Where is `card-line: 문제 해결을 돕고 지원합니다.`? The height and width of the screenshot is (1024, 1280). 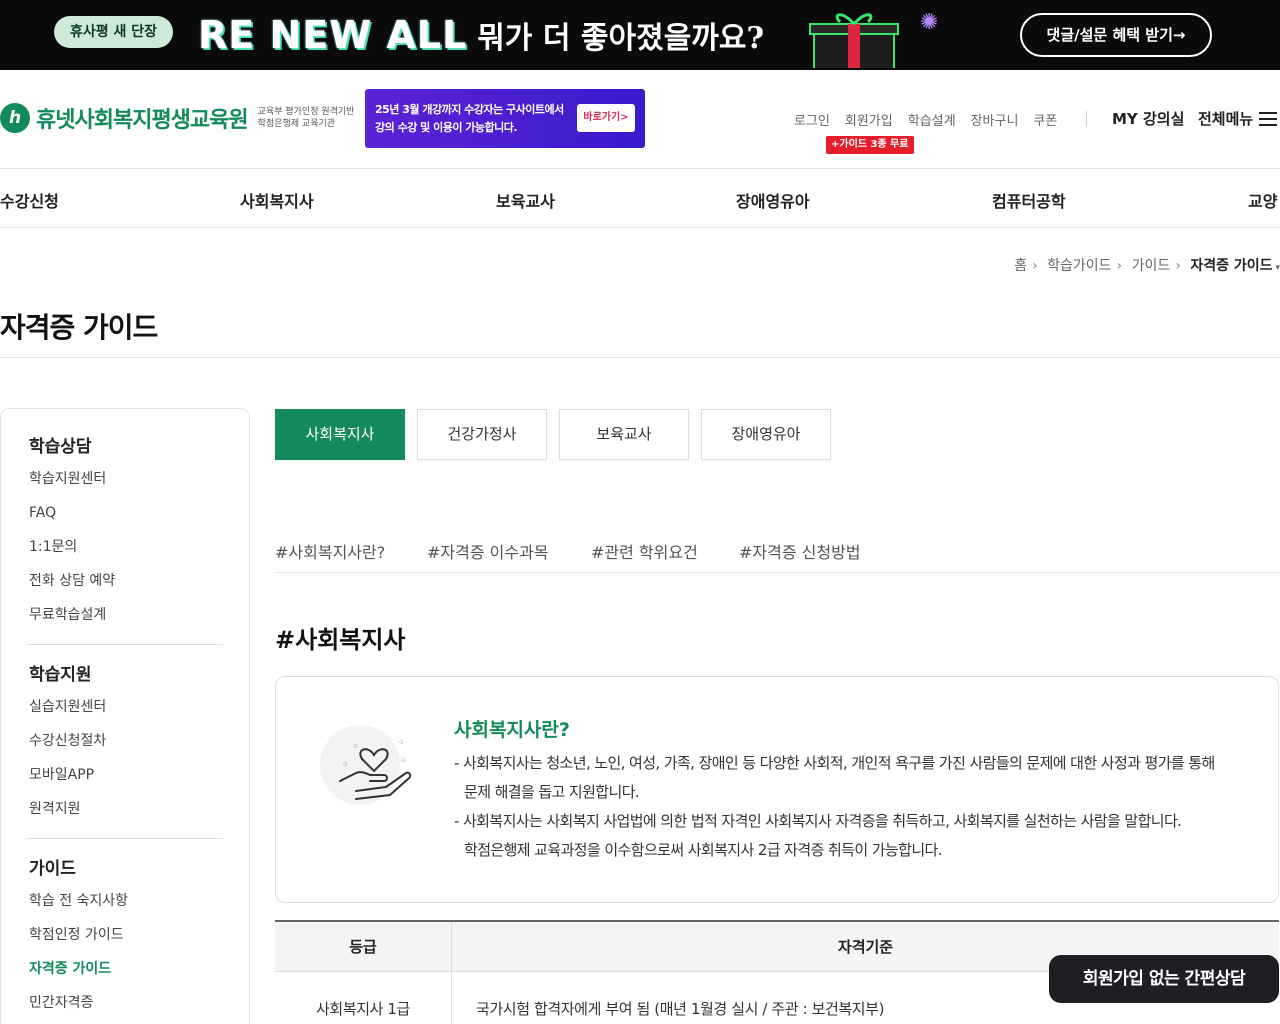
card-line: 문제 해결을 돕고 지원합니다. is located at coordinates (552, 792).